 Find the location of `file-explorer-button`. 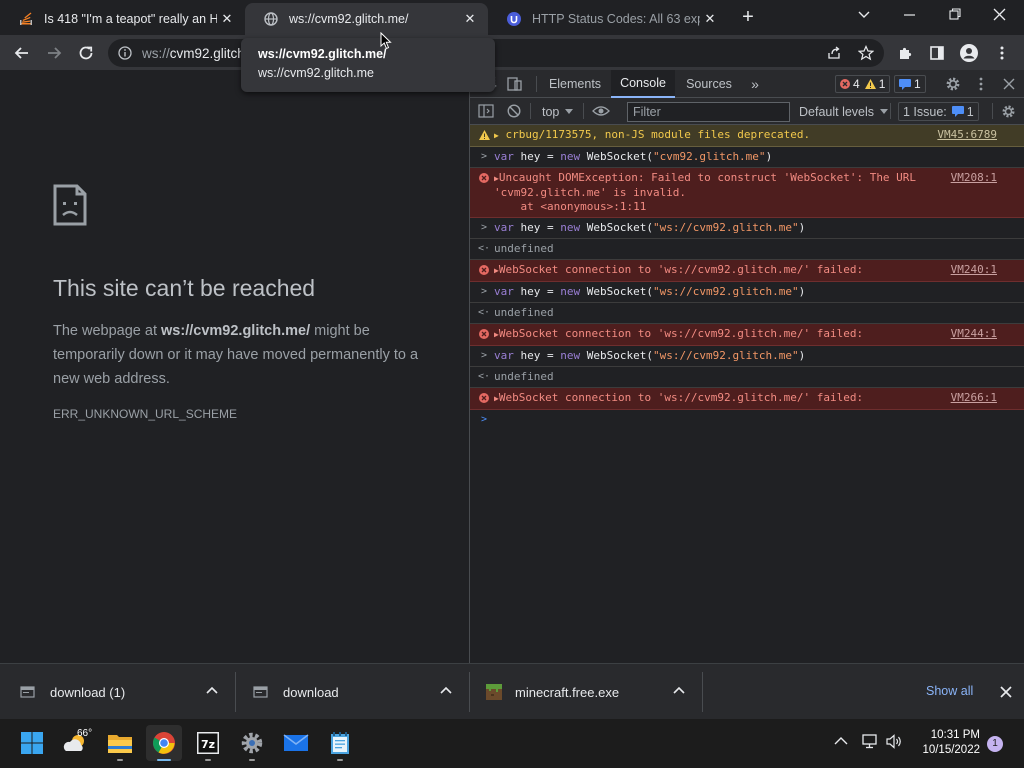

file-explorer-button is located at coordinates (120, 743).